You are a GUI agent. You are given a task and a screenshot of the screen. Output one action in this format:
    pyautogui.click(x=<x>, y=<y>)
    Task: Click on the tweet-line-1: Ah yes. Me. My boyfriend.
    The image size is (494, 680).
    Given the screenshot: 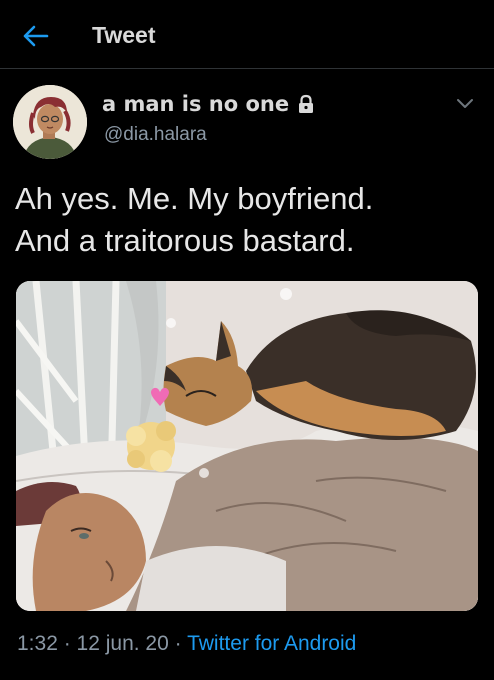 What is the action you would take?
    pyautogui.click(x=194, y=198)
    